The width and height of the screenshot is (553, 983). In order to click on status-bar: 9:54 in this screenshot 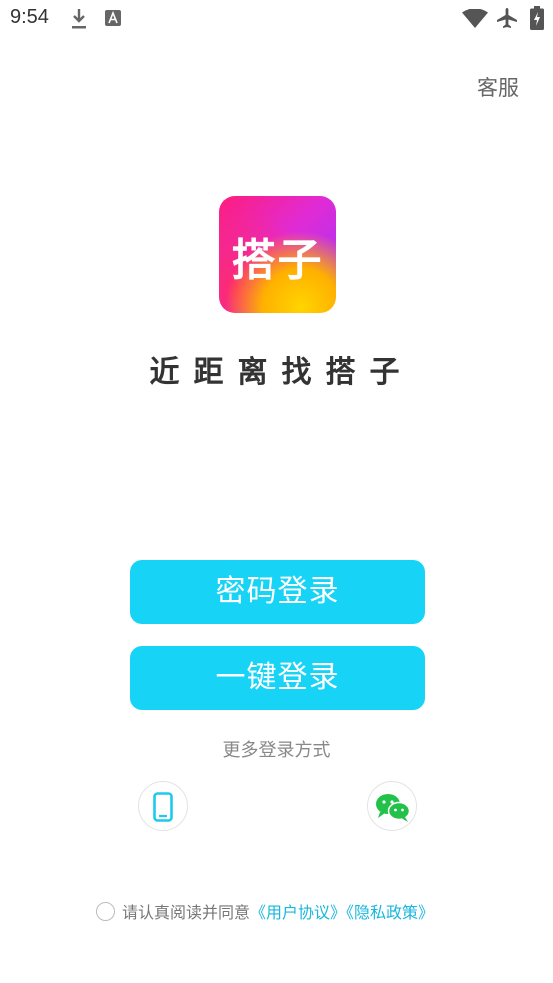, I will do `click(276, 19)`.